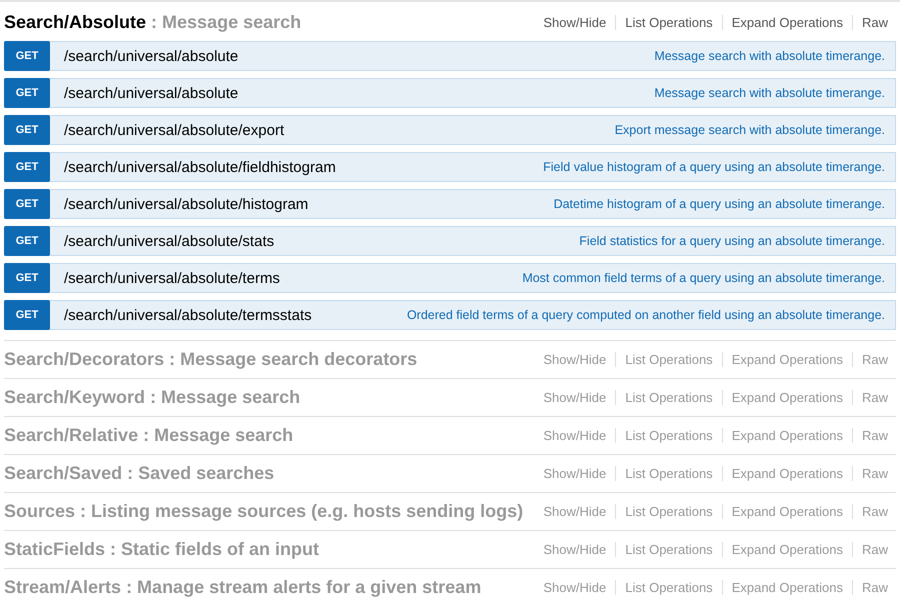 The image size is (900, 606). Describe the element at coordinates (737, 241) in the screenshot. I see `operation-summary: Field statistics for a query using an absolute timerange.` at that location.